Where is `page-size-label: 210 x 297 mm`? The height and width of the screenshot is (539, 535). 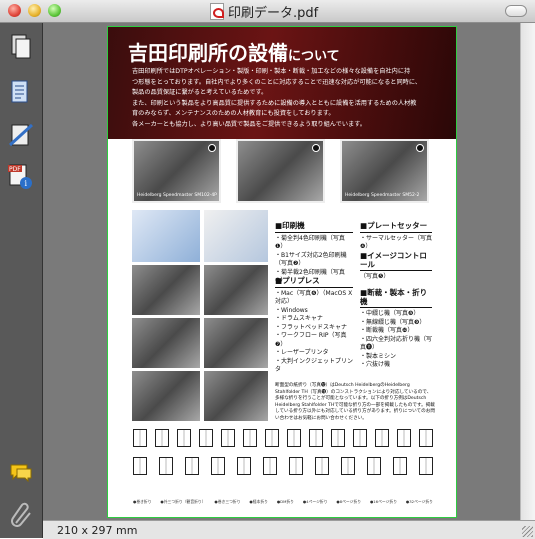 page-size-label: 210 x 297 mm is located at coordinates (97, 530).